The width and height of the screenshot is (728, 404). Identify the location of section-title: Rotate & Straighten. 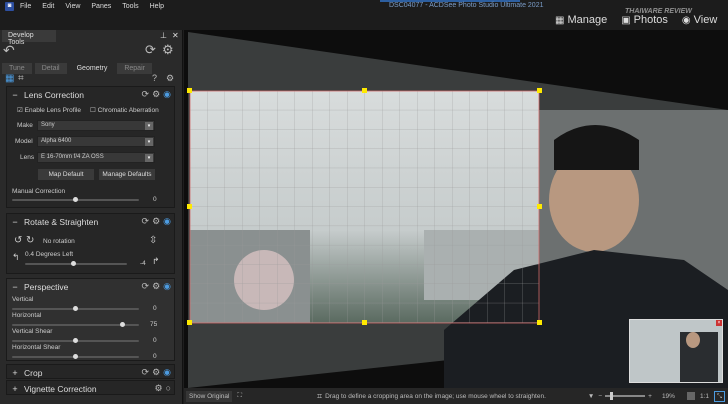
(61, 221).